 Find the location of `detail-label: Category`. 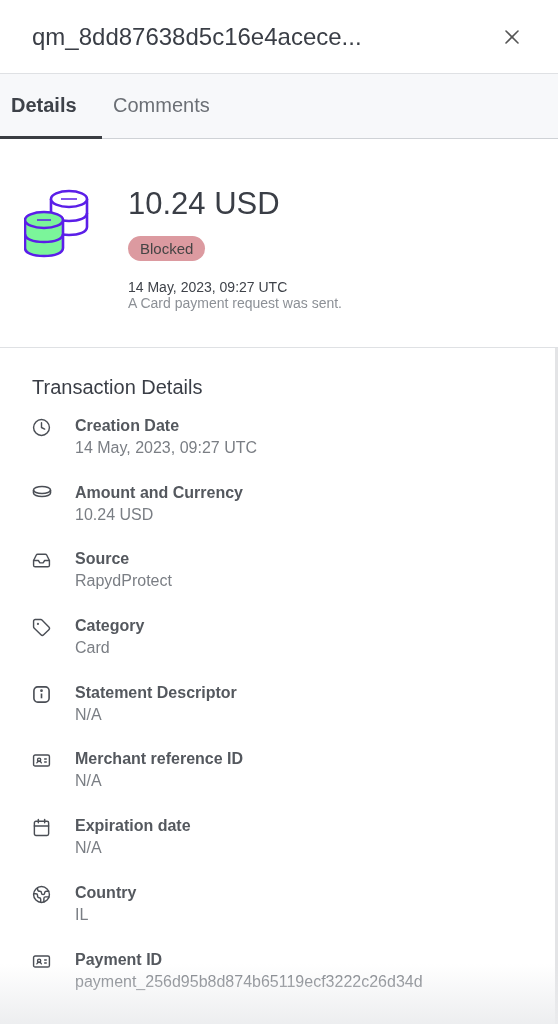

detail-label: Category is located at coordinates (110, 626).